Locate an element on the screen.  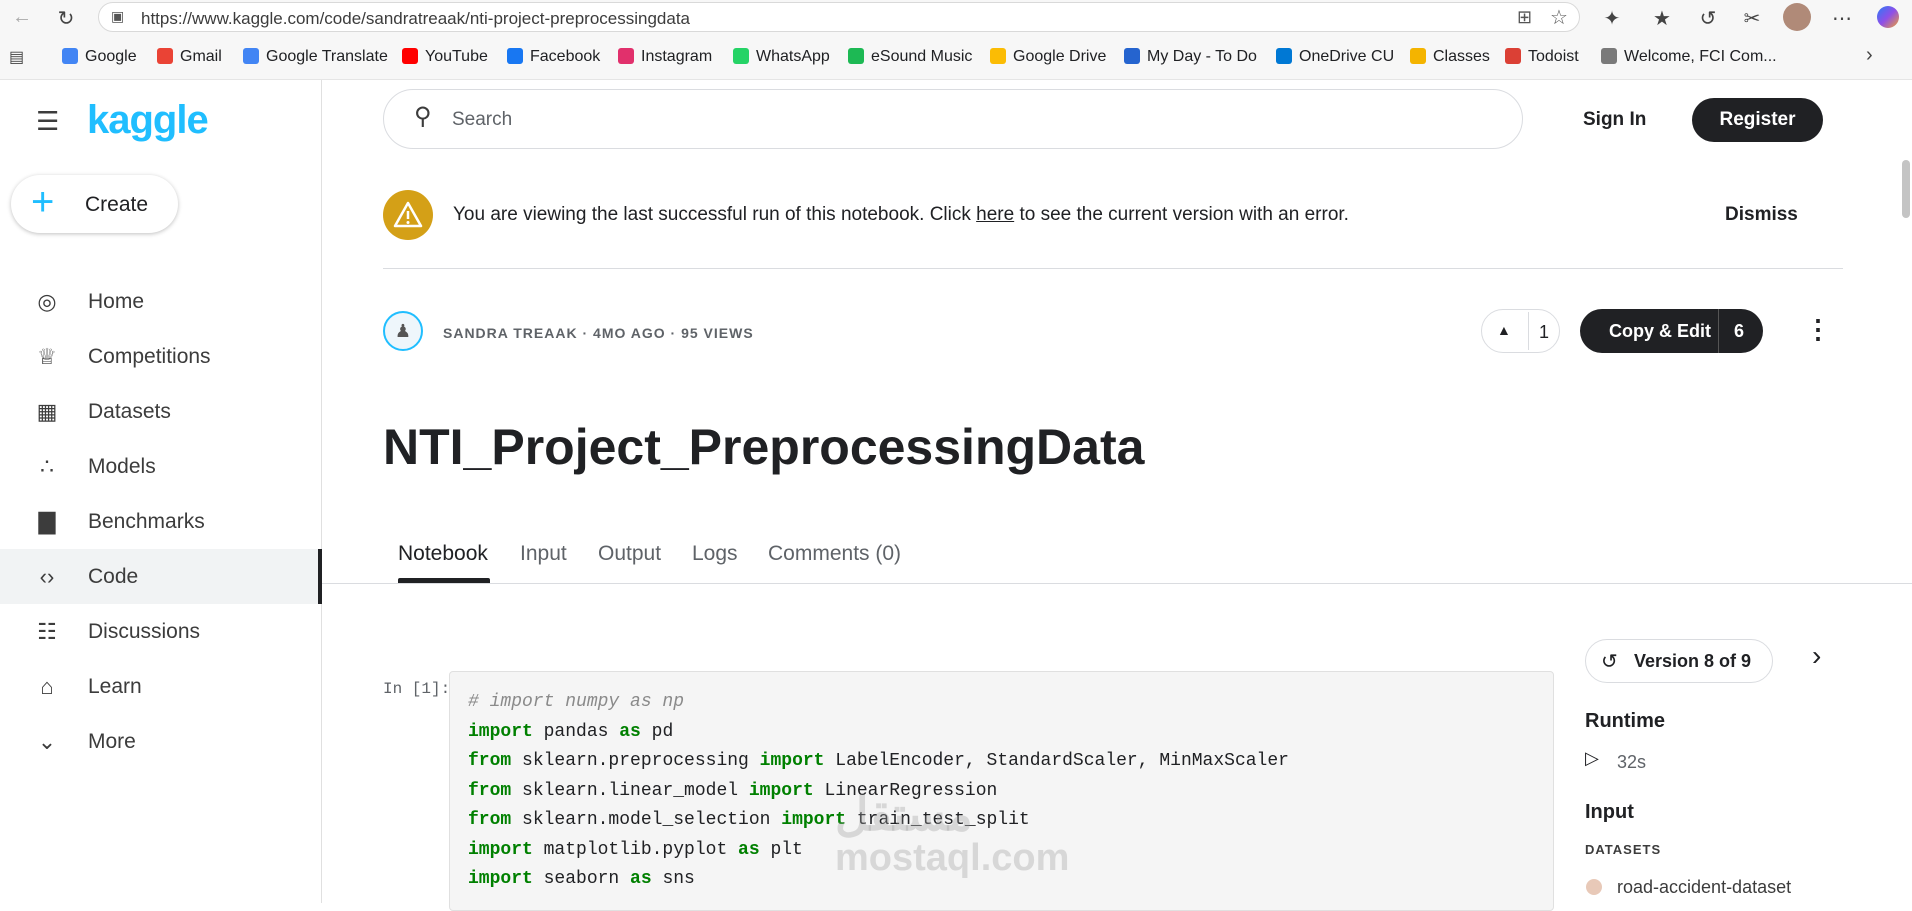
version-button: ↺ Version 8 of 9 is located at coordinates (1679, 661).